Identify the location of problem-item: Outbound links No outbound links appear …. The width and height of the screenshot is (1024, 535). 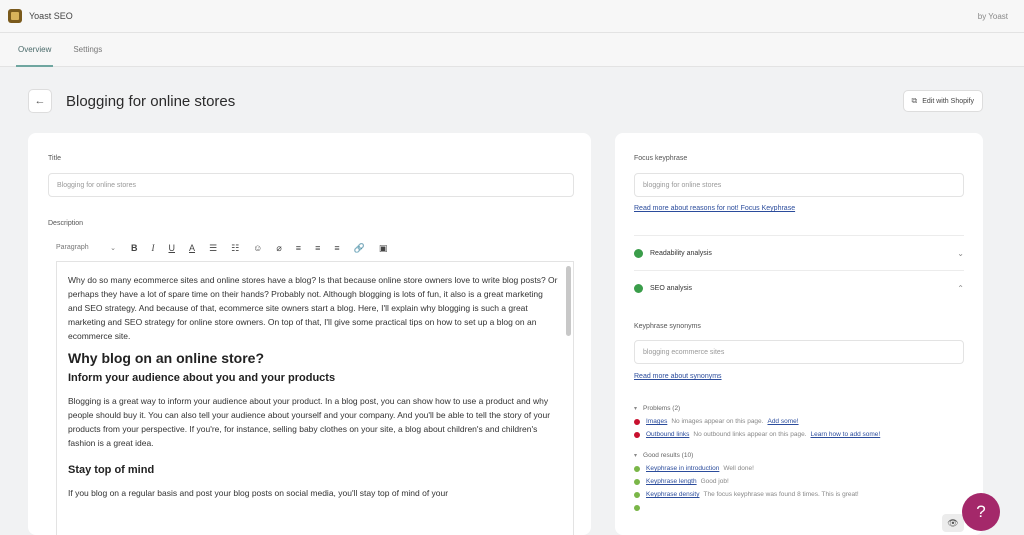
(804, 434).